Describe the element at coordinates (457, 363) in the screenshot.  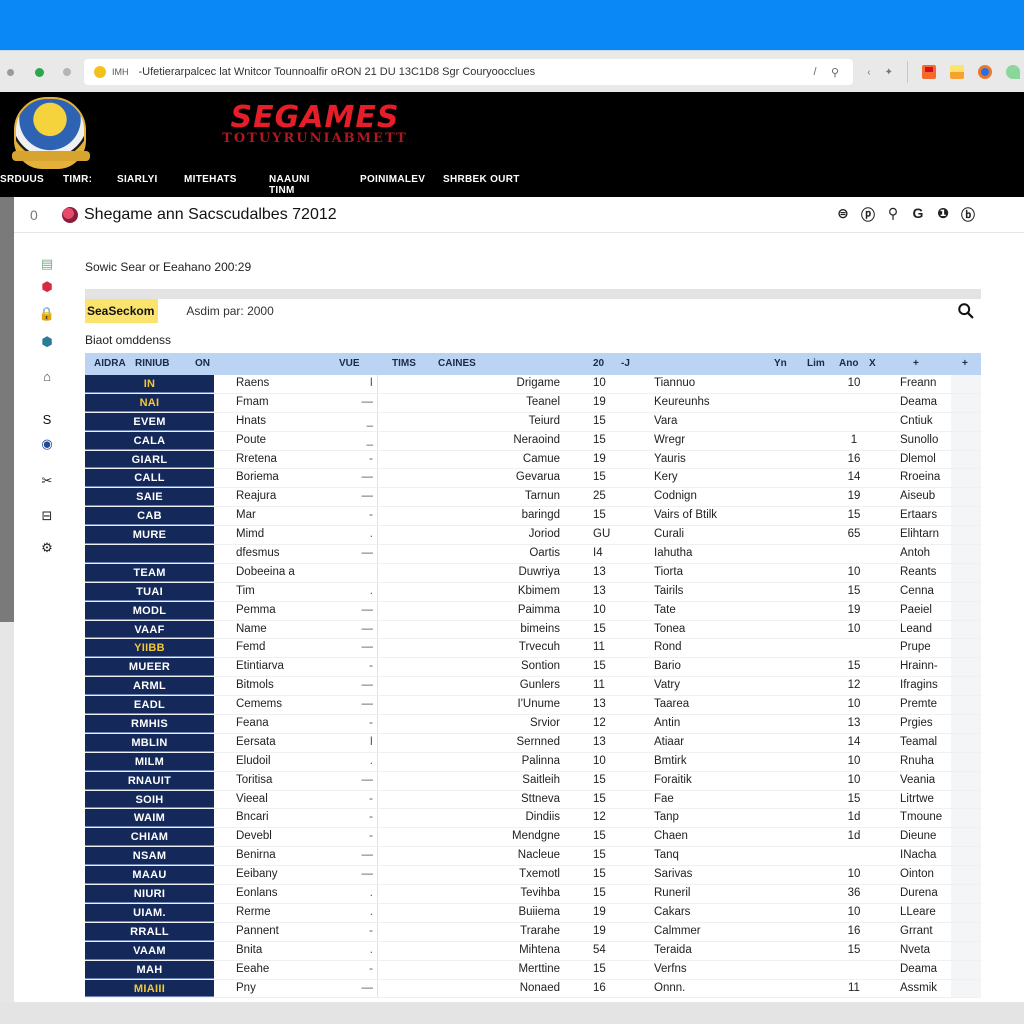
I see `col-header: CAINES` at that location.